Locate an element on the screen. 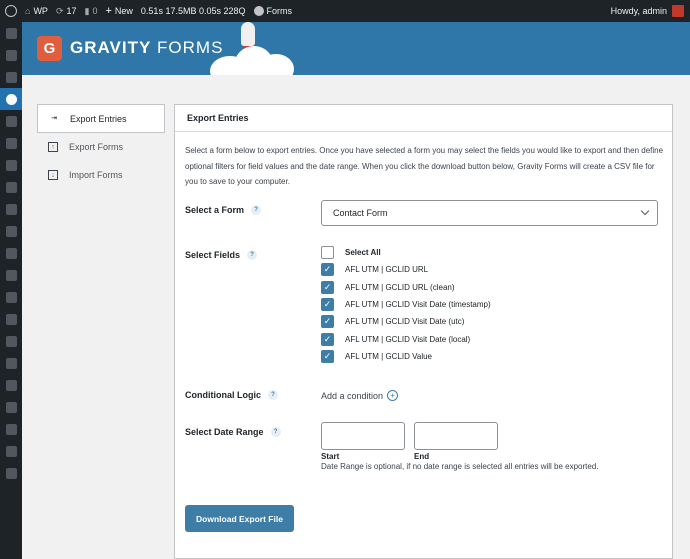 This screenshot has width=690, height=559. import-forms-icon: ↓ is located at coordinates (53, 175).